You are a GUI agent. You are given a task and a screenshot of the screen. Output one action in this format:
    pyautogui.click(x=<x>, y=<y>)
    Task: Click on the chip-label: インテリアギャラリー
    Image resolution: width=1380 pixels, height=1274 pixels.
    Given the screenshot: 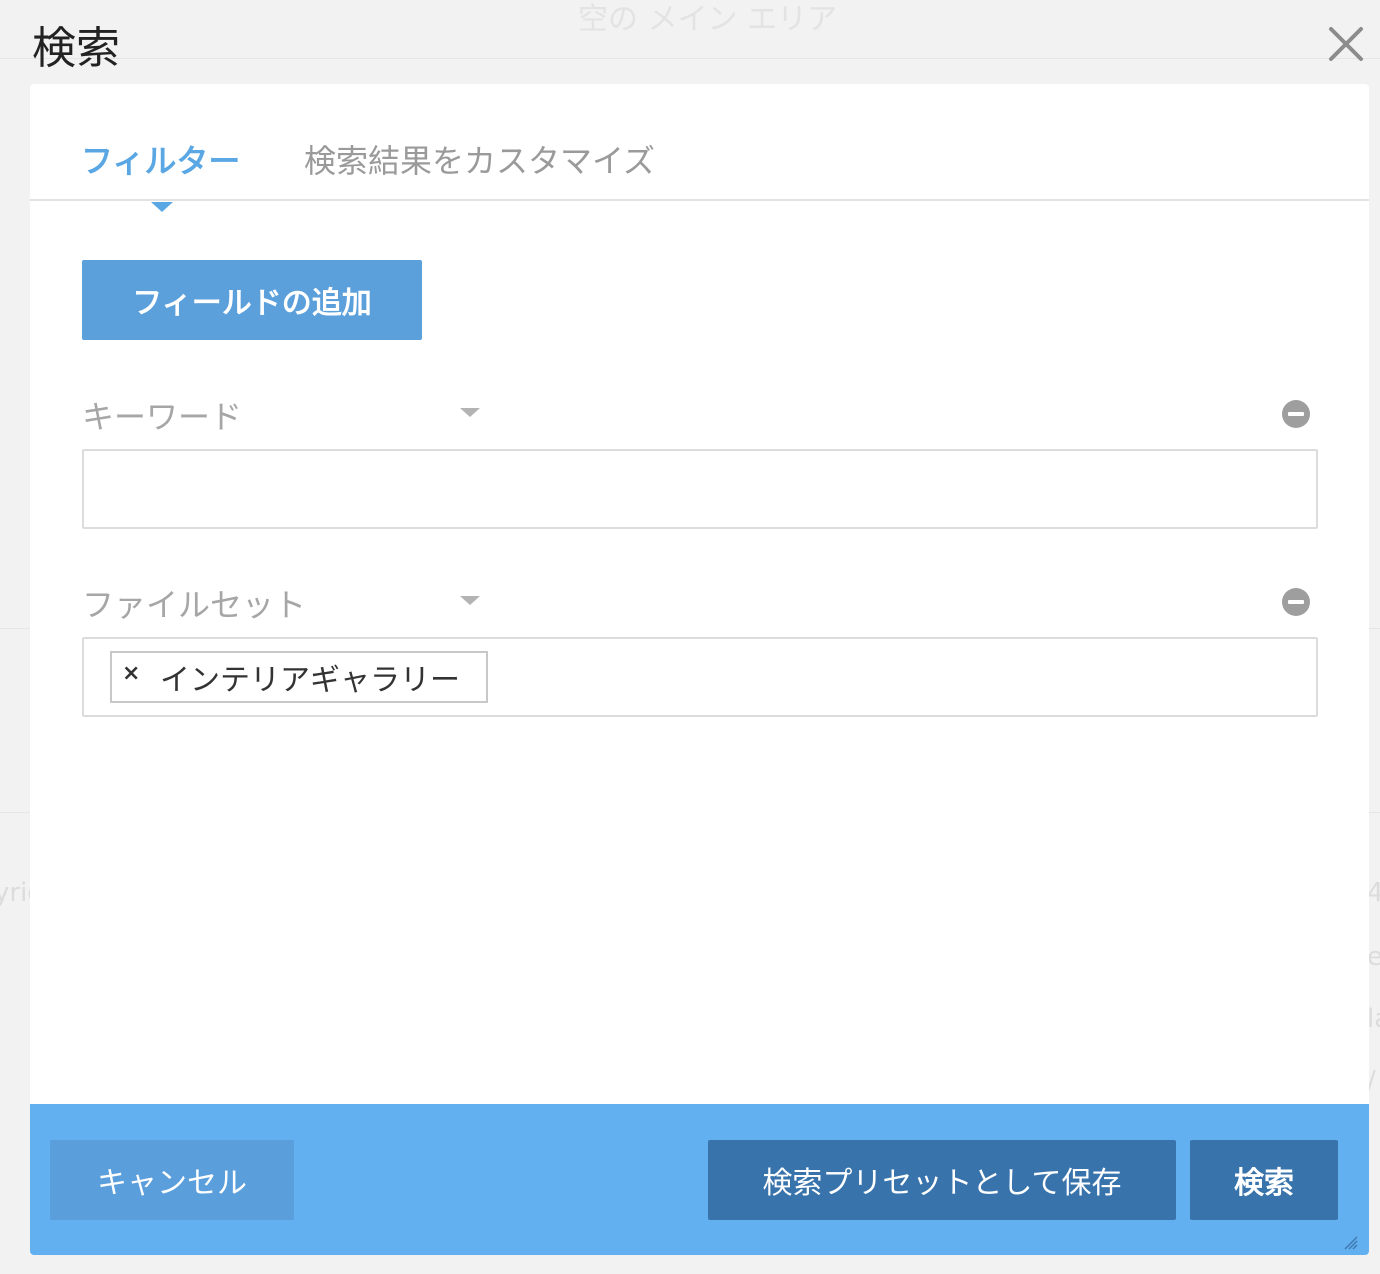 What is the action you would take?
    pyautogui.click(x=310, y=680)
    